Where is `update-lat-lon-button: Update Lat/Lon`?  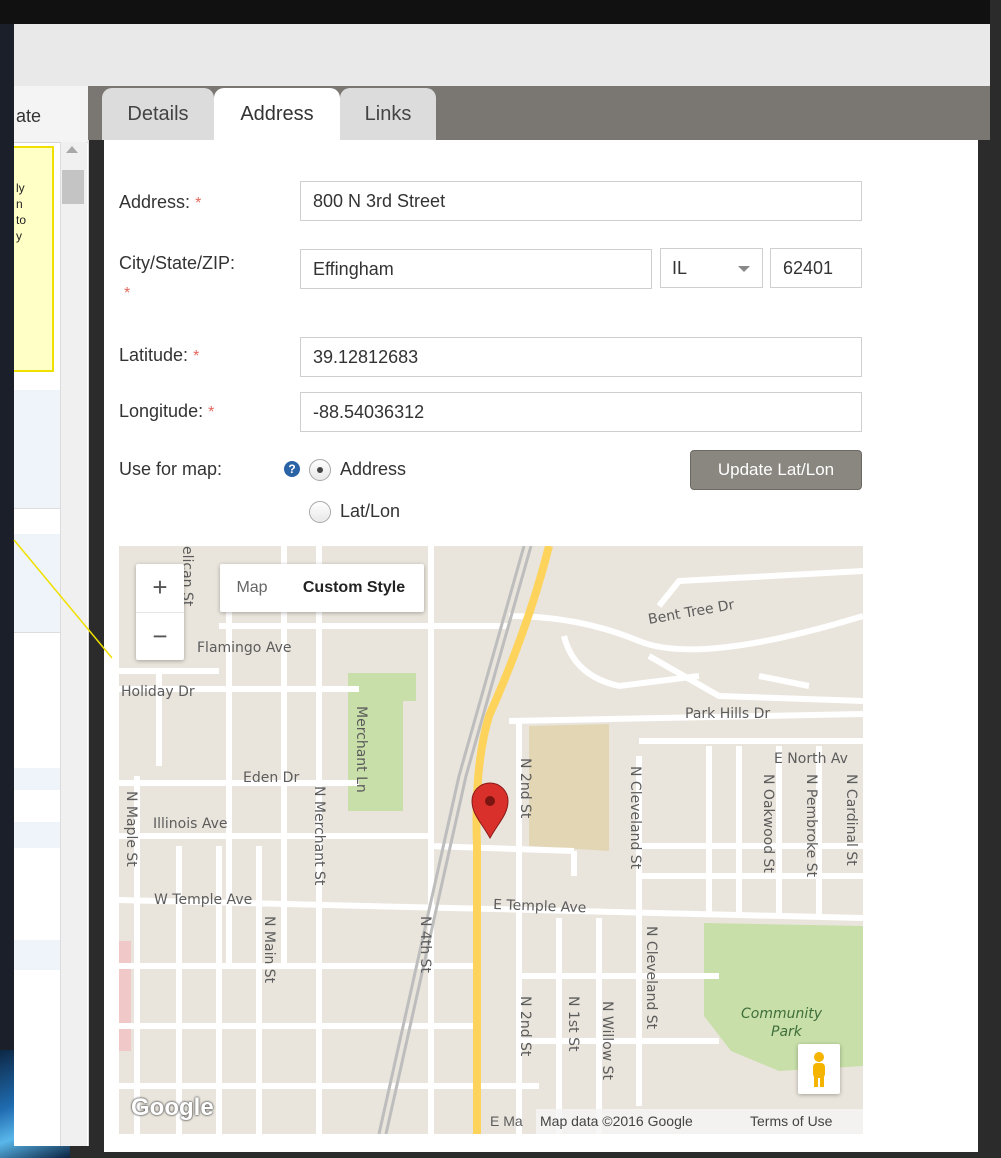
update-lat-lon-button: Update Lat/Lon is located at coordinates (776, 470).